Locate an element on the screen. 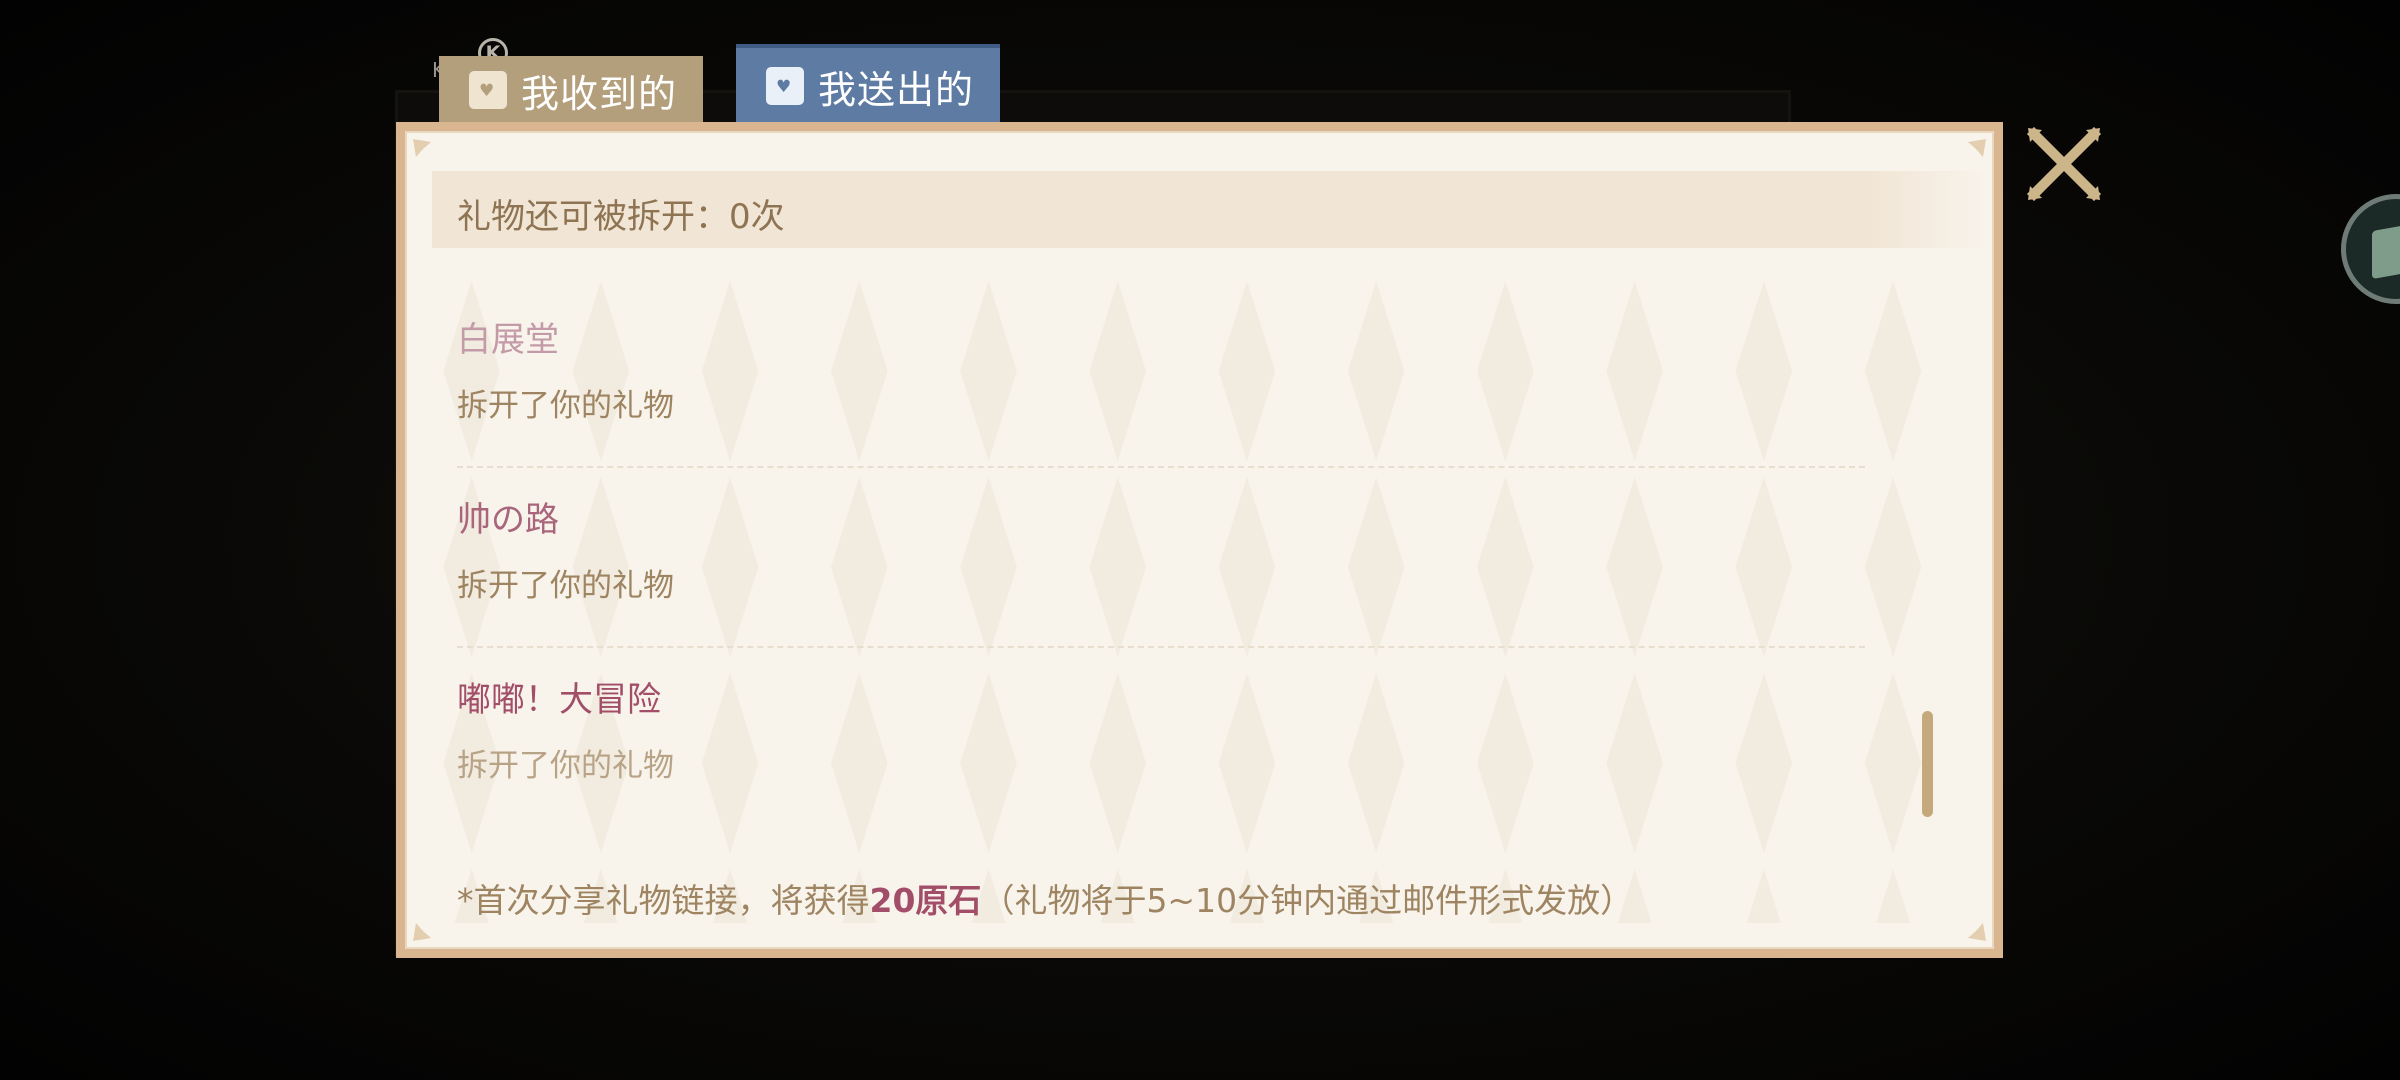 This screenshot has width=2400, height=1080. share-reward-note: *首次分享礼物链接，将获得20原石（礼物将于5~10分钟内通过邮件形式发放） is located at coordinates (1045, 898).